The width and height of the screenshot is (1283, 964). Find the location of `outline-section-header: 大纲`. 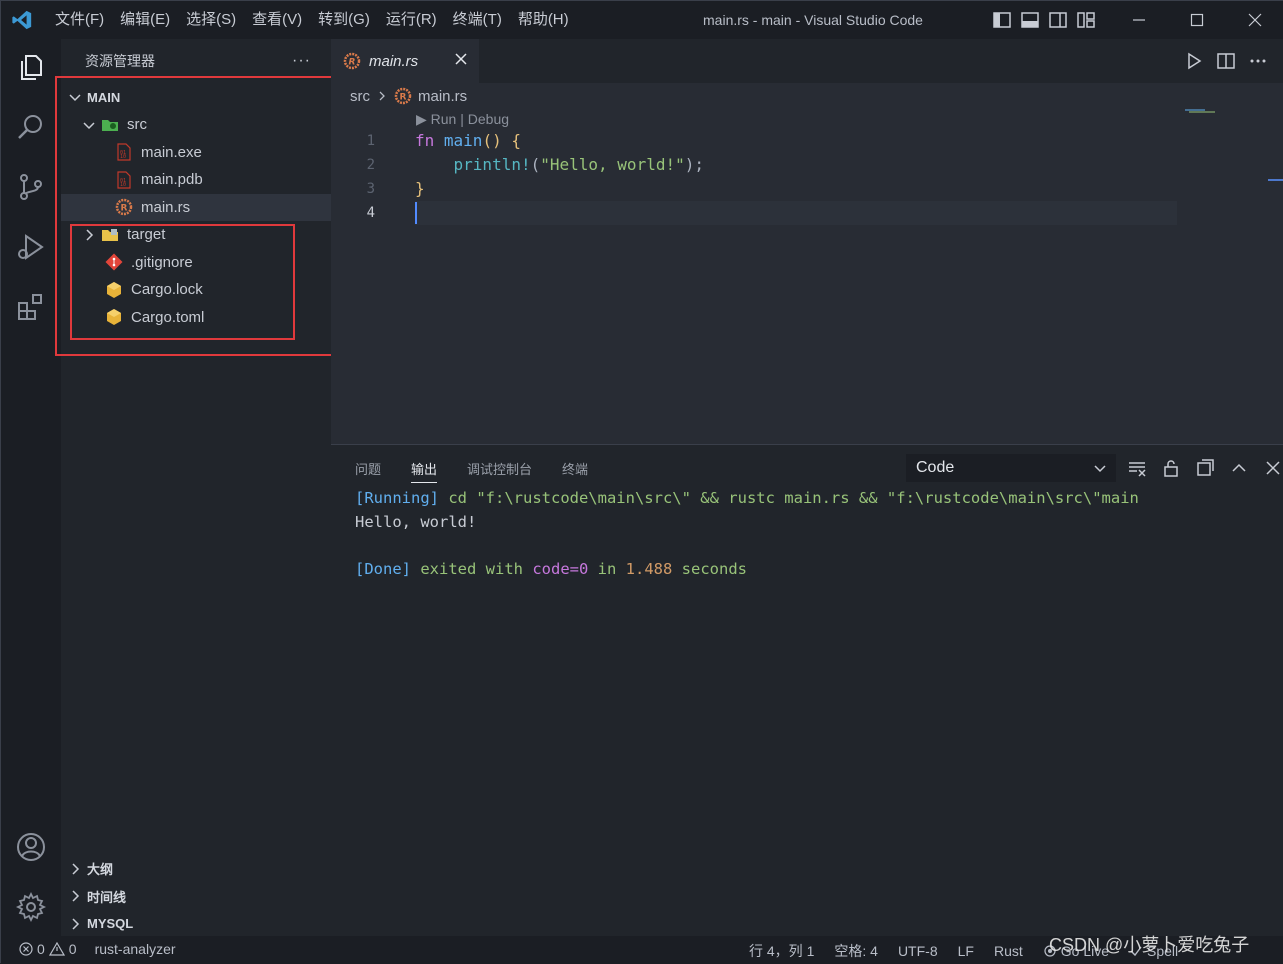

outline-section-header: 大纲 is located at coordinates (196, 869).